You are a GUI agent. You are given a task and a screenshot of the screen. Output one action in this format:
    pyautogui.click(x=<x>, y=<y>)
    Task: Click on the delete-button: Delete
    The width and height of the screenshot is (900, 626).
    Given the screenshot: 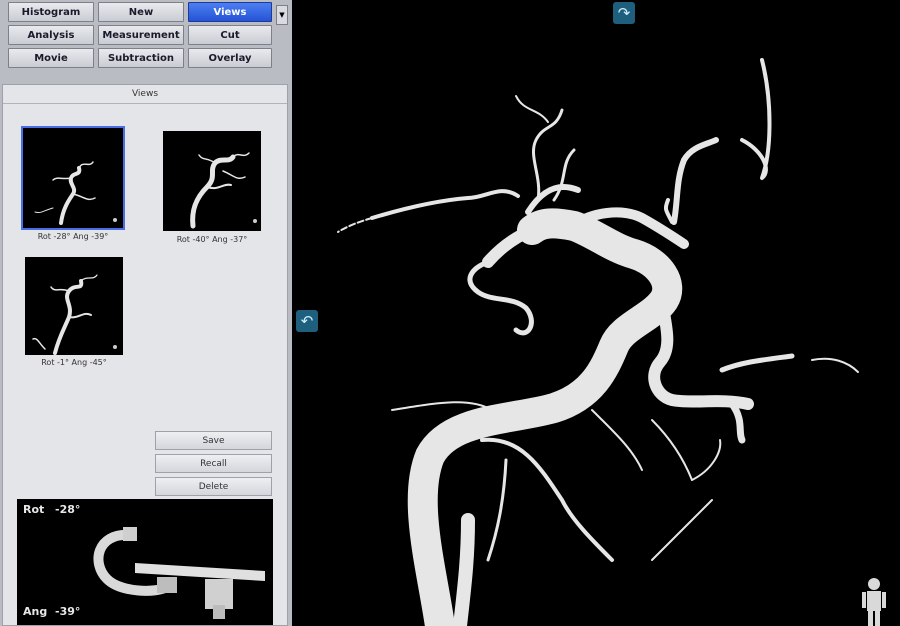 What is the action you would take?
    pyautogui.click(x=213, y=486)
    